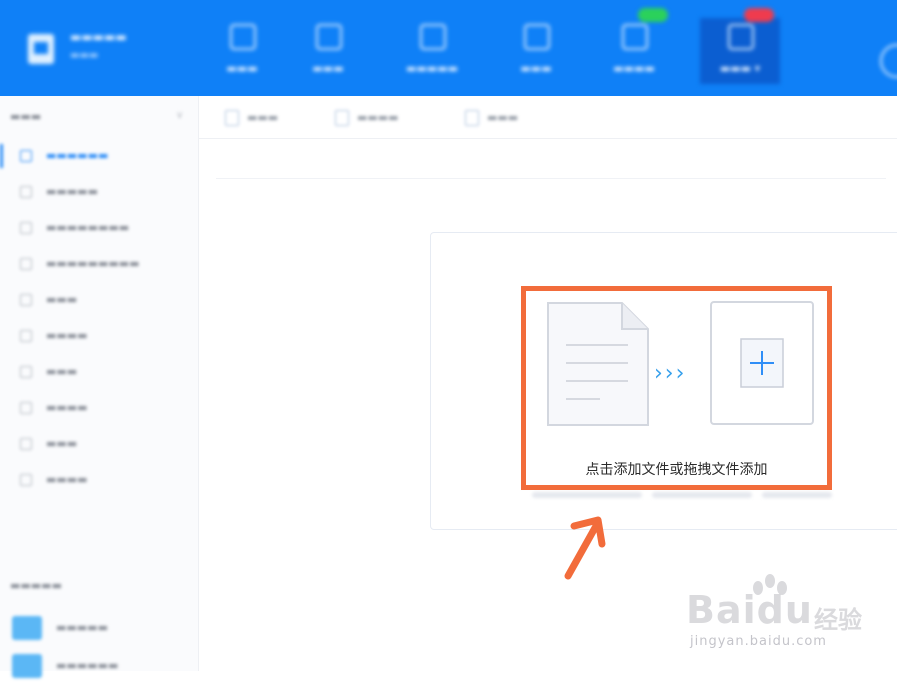 The height and width of the screenshot is (684, 897). I want to click on hot-badge, so click(759, 15).